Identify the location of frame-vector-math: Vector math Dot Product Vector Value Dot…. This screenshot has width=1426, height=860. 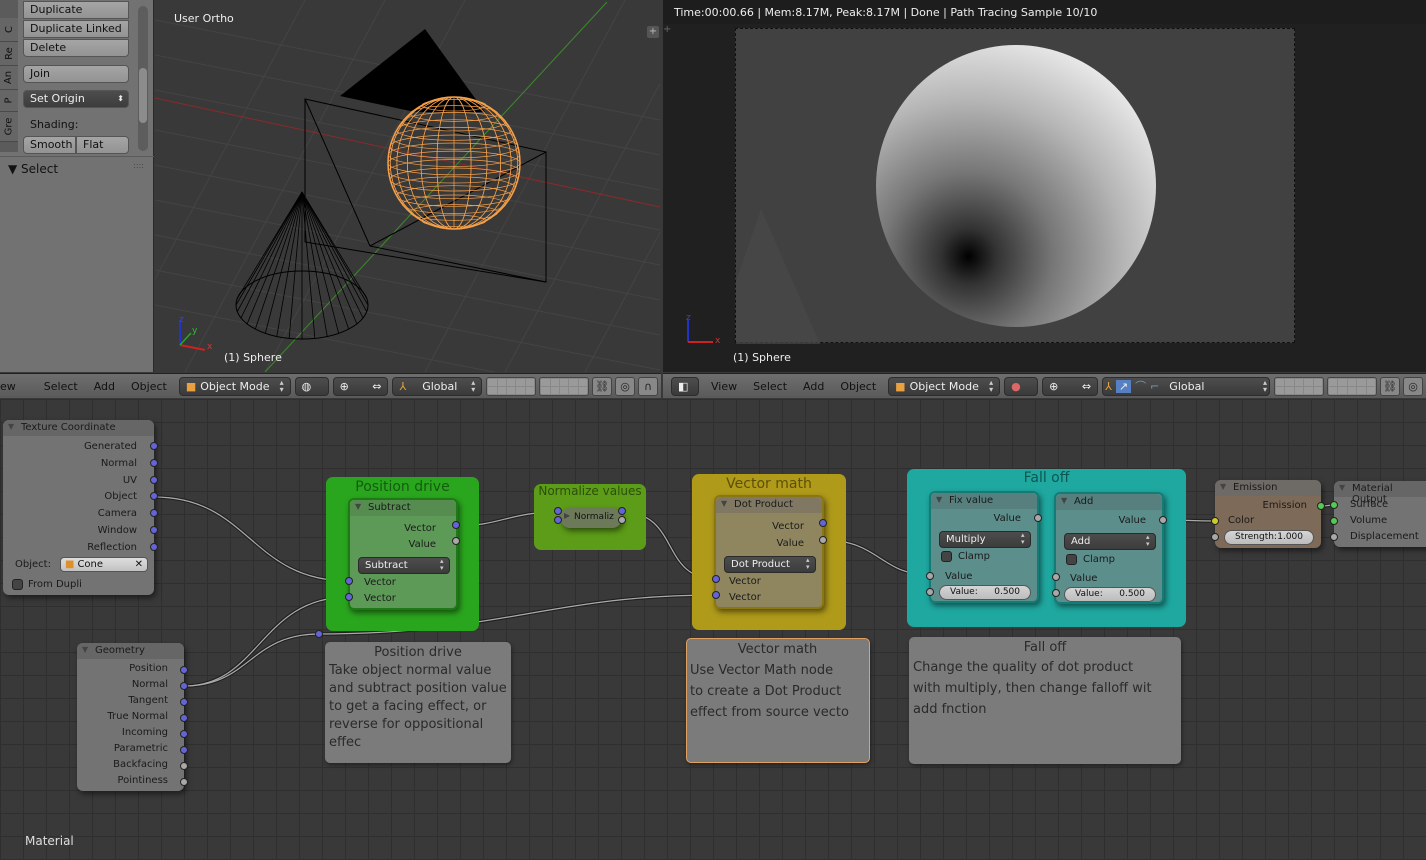
(769, 552).